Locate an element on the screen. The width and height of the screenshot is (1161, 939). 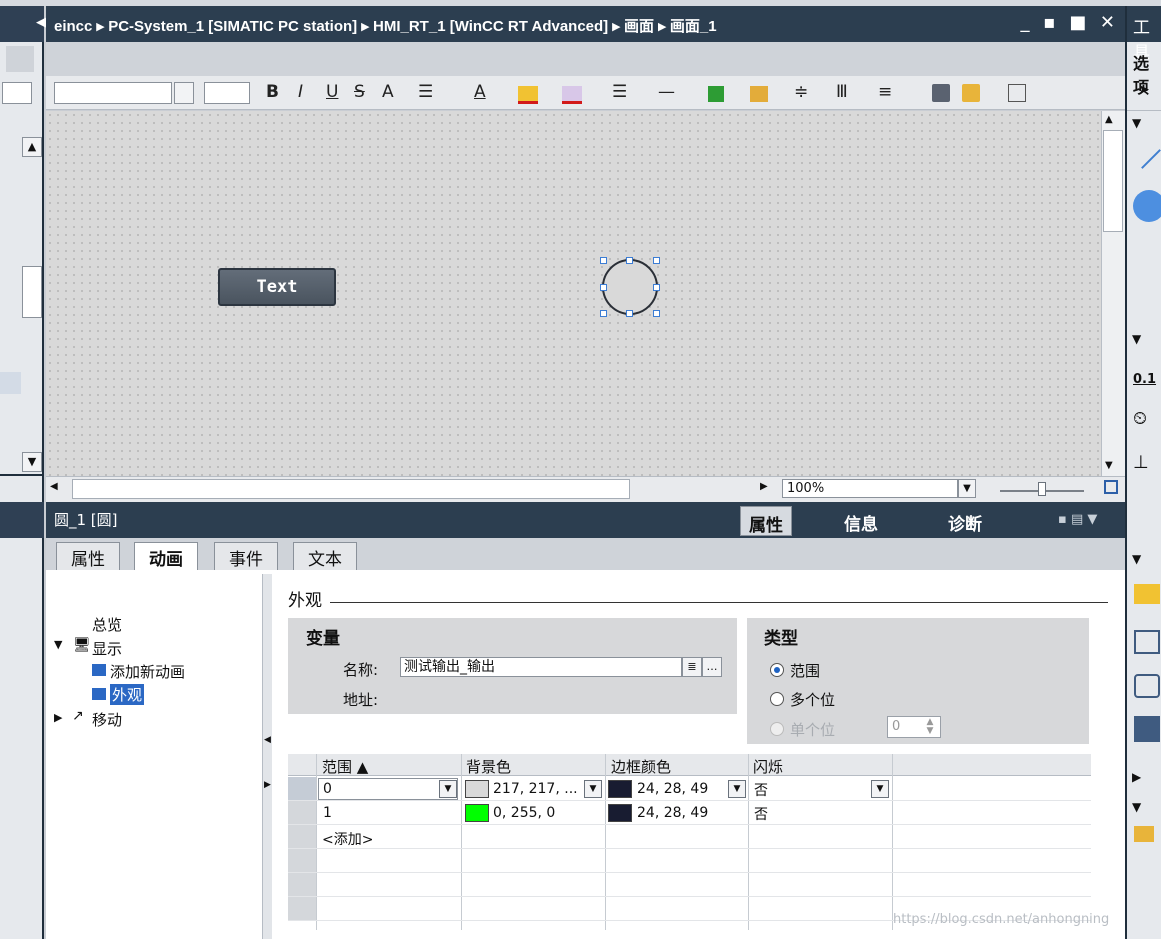
row0-border-swatch is located at coordinates (620, 789).